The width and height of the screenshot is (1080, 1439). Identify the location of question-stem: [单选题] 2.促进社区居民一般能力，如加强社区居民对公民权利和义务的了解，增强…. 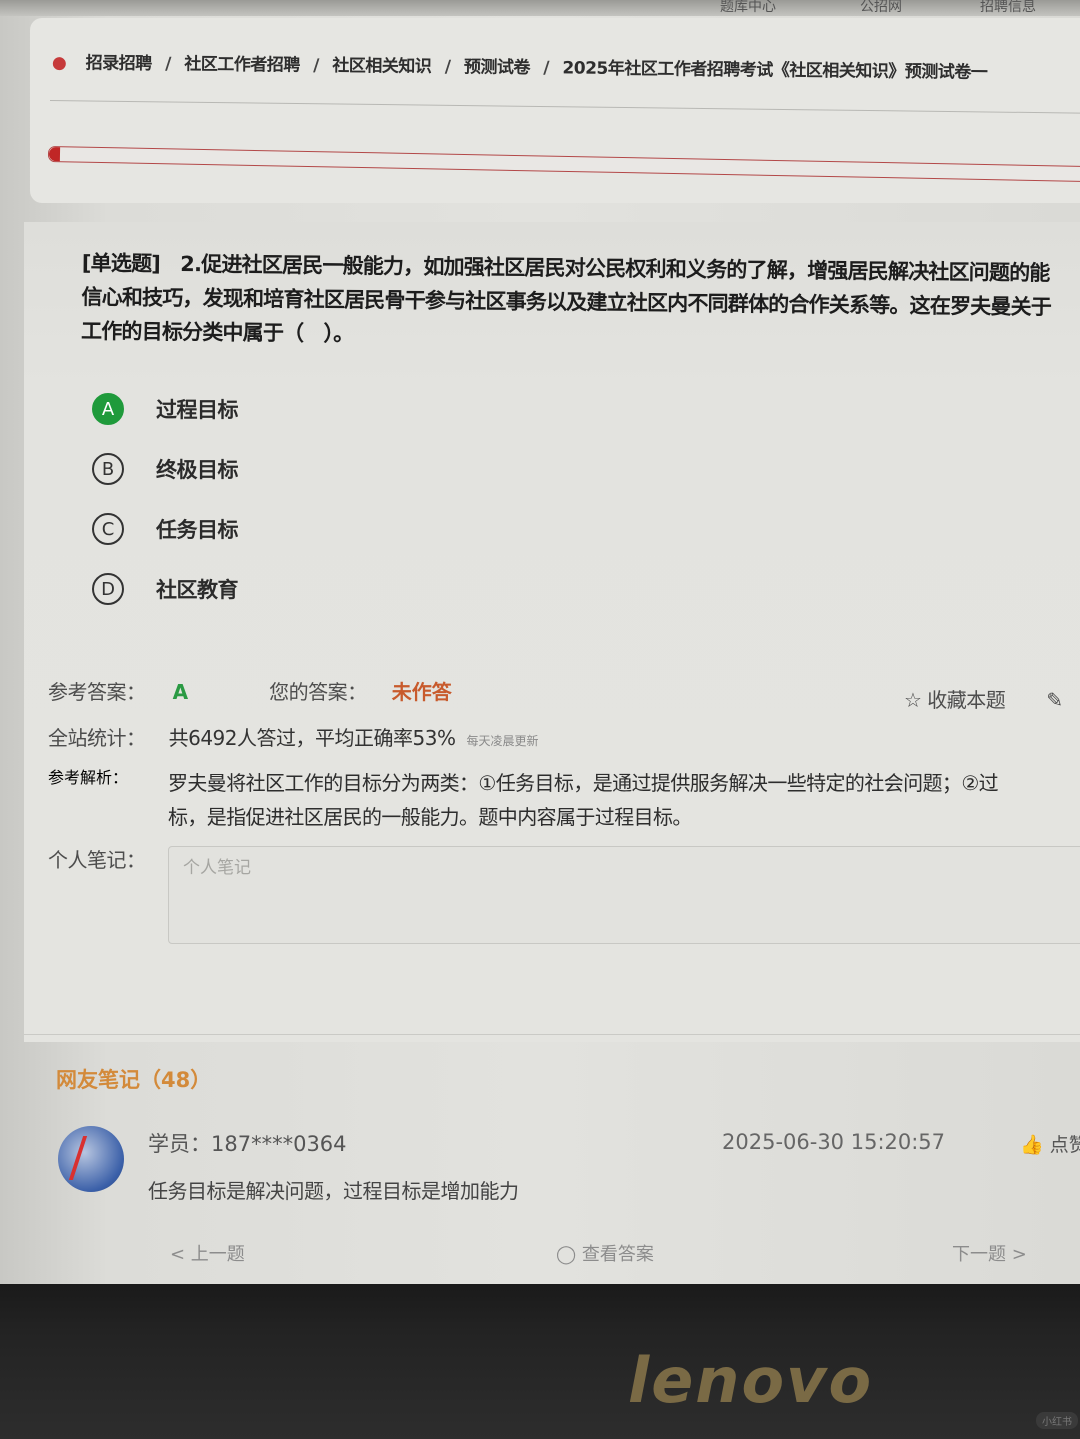
(580, 302).